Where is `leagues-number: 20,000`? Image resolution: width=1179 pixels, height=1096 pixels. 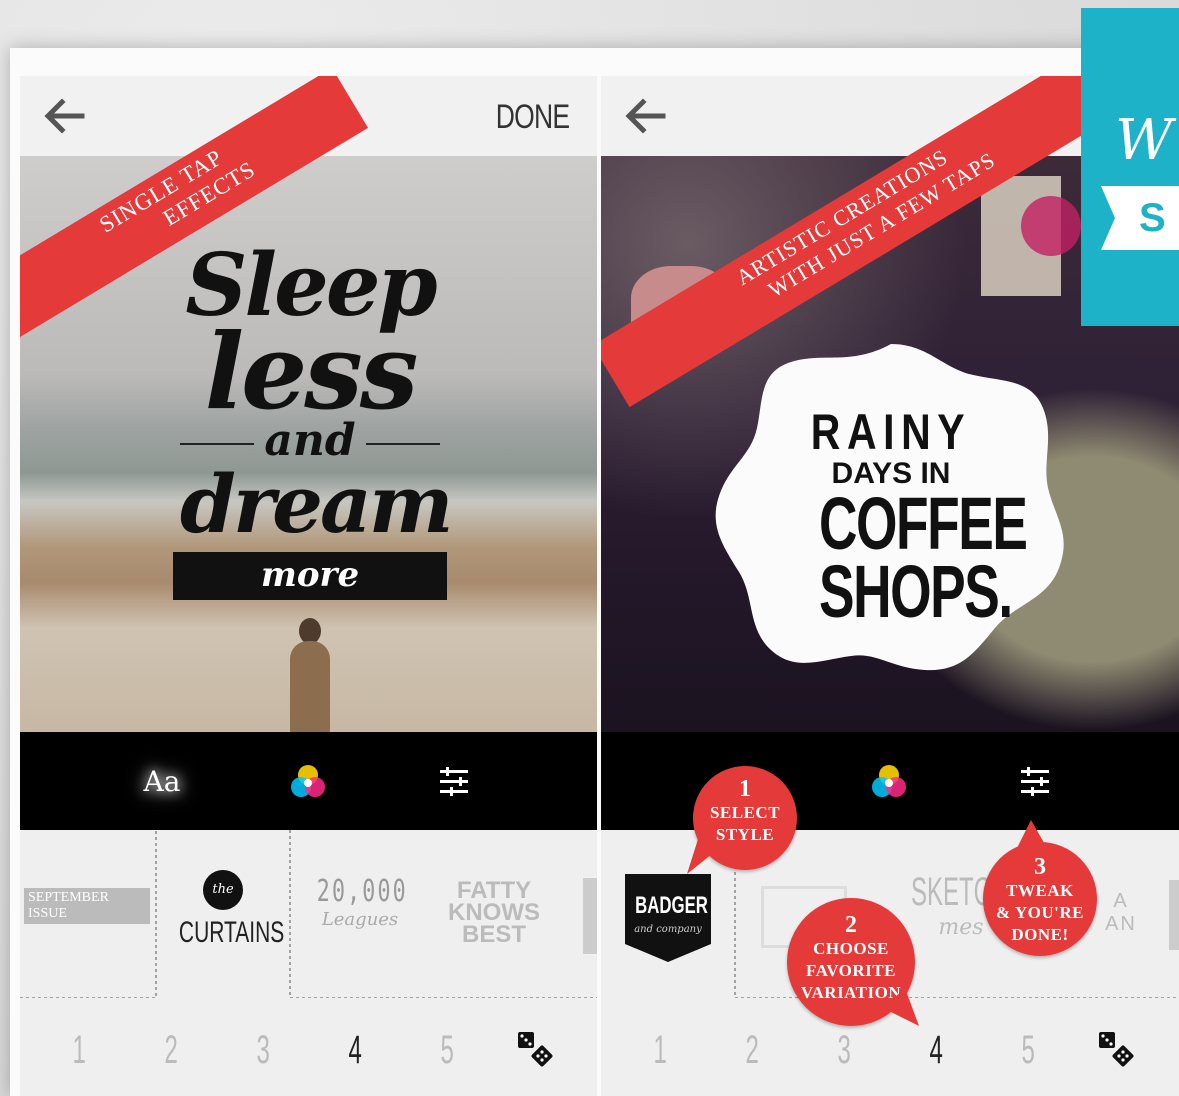
leagues-number: 20,000 is located at coordinates (362, 891).